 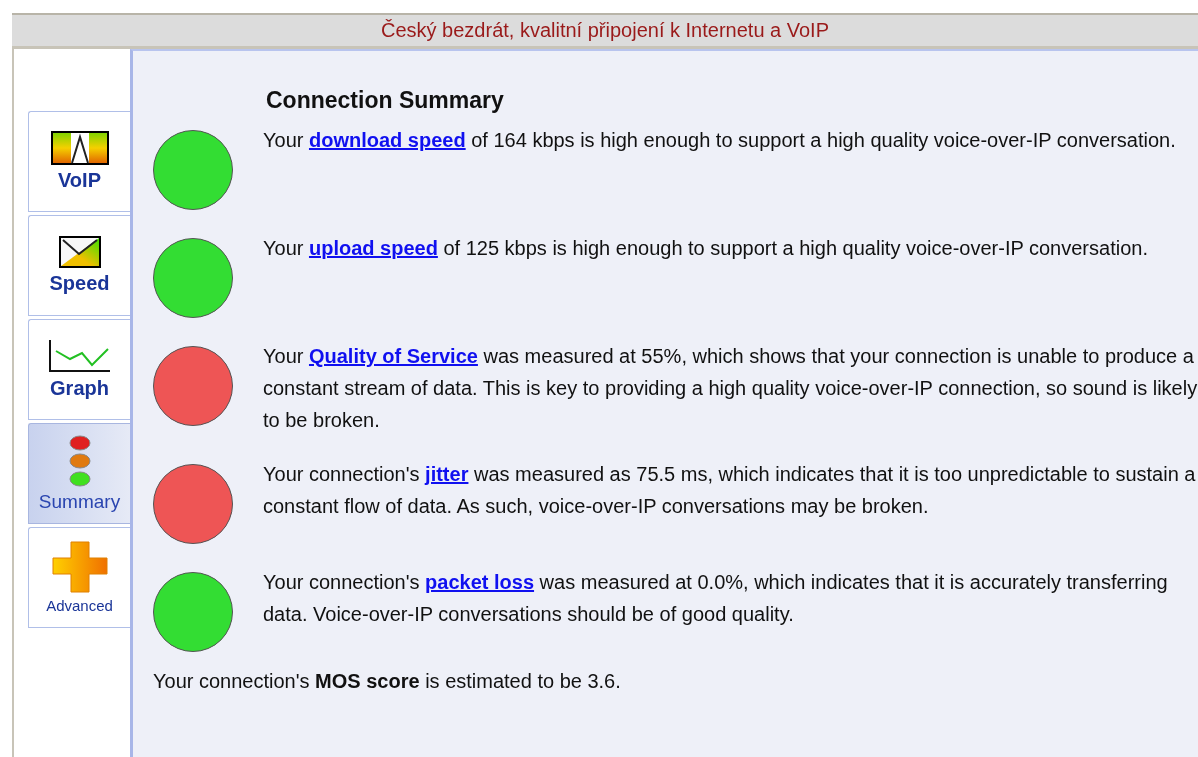 I want to click on line-graph-icon, so click(x=79, y=356).